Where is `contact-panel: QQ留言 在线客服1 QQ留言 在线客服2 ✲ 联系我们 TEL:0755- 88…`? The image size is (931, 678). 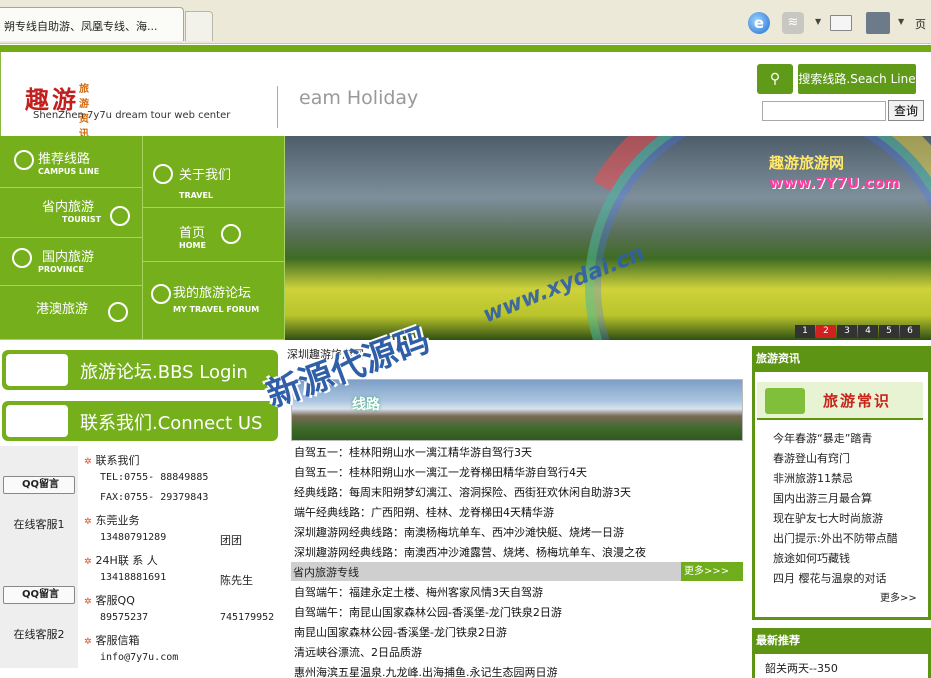 contact-panel: QQ留言 在线客服1 QQ留言 在线客服2 ✲ 联系我们 TEL:0755- 88… is located at coordinates (139, 557).